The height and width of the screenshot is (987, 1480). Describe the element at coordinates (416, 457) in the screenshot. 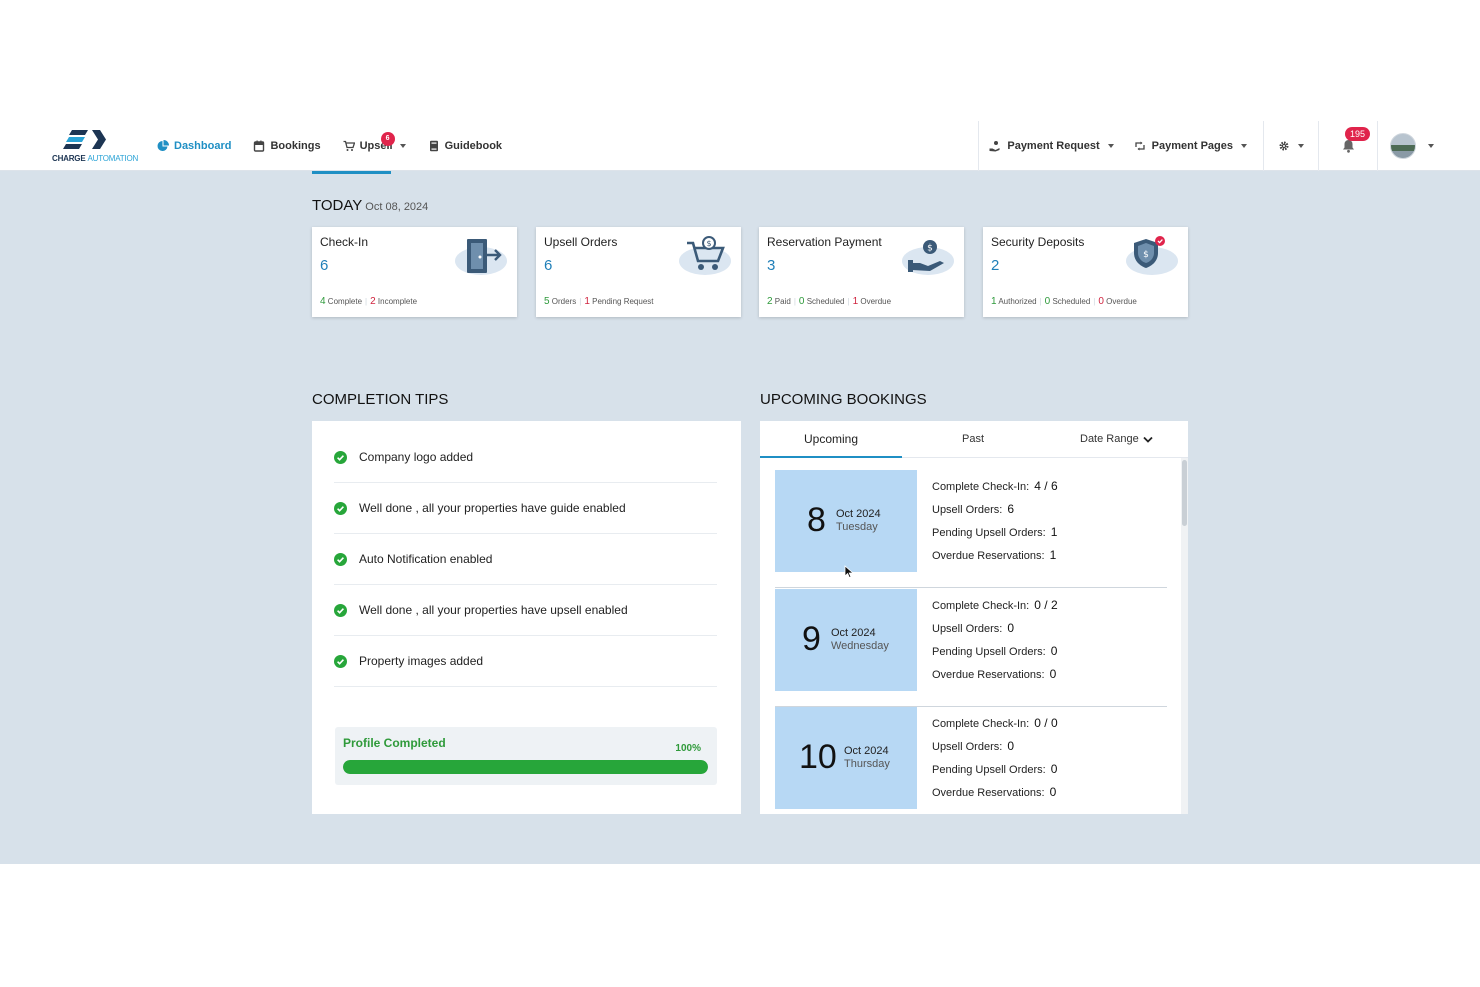

I see `tip-text: Company logo added` at that location.